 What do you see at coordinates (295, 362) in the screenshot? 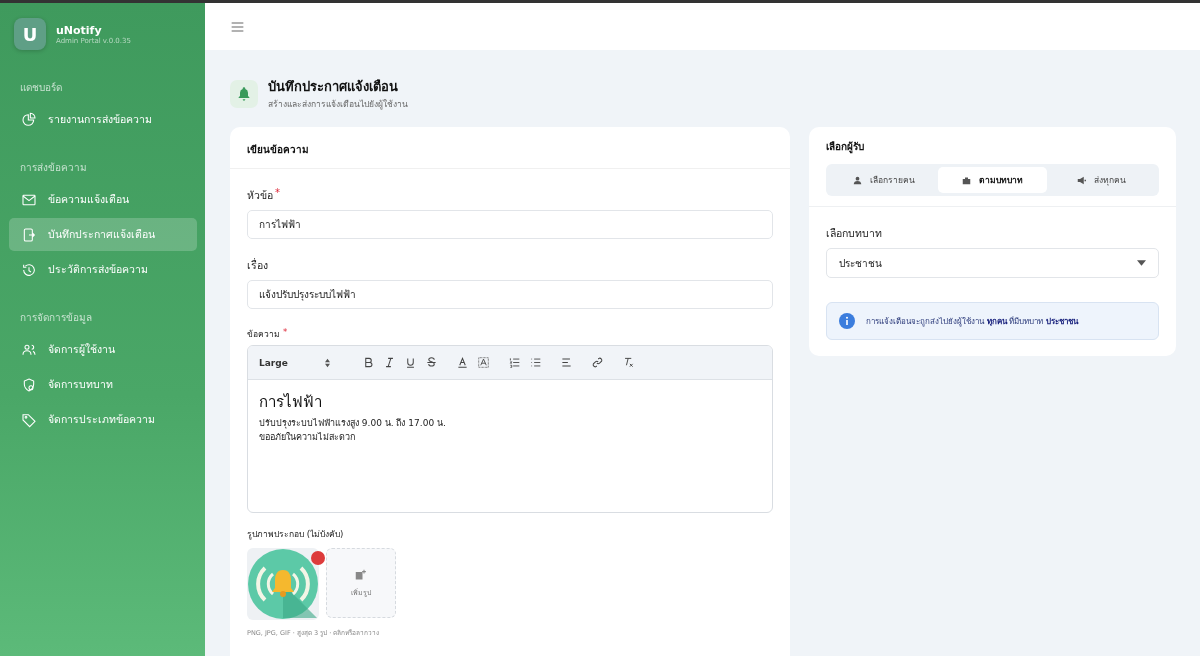
I see `font-size-select: Large` at bounding box center [295, 362].